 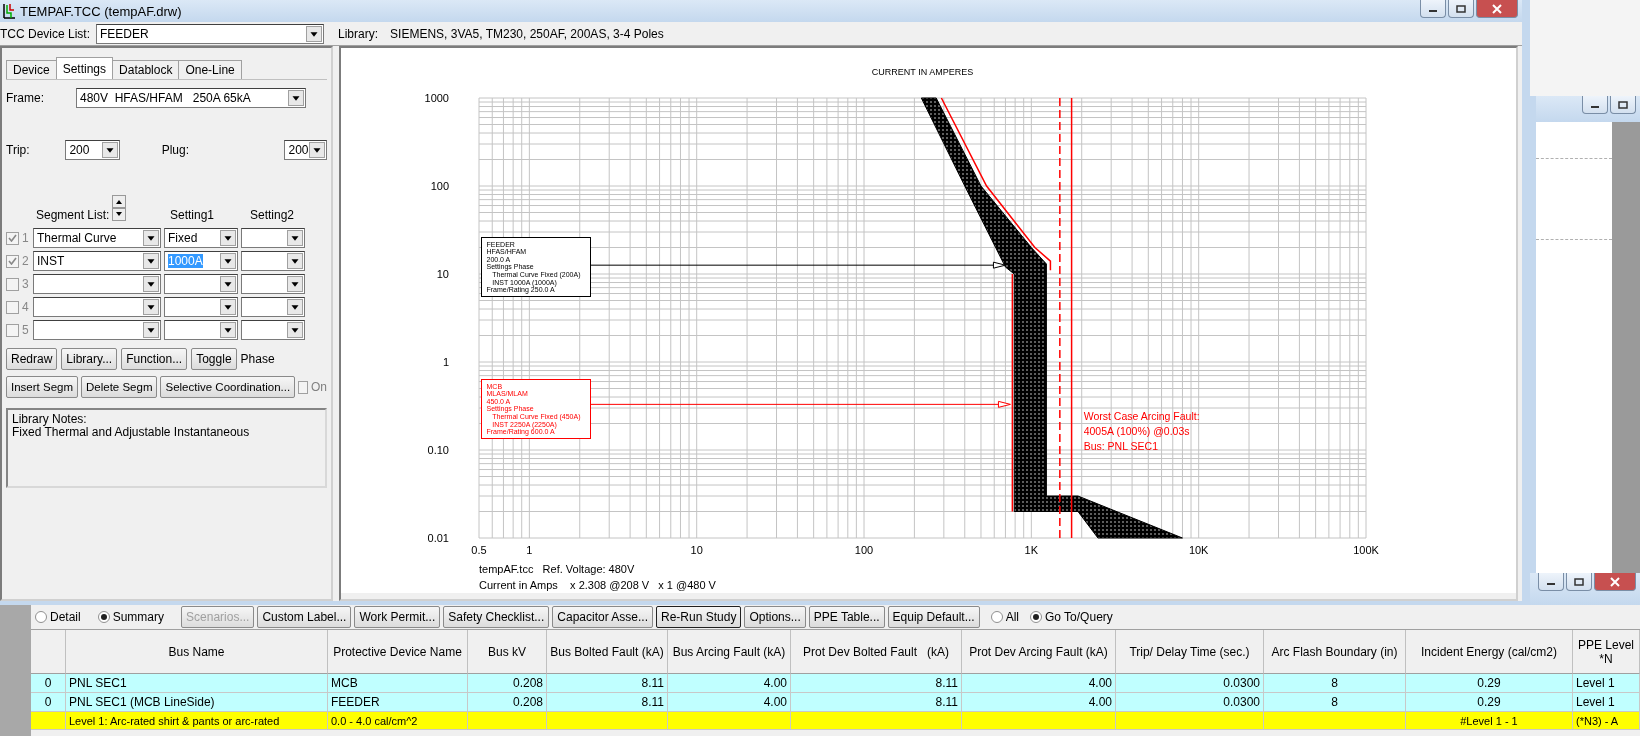 What do you see at coordinates (48, 652) in the screenshot?
I see `column-header` at bounding box center [48, 652].